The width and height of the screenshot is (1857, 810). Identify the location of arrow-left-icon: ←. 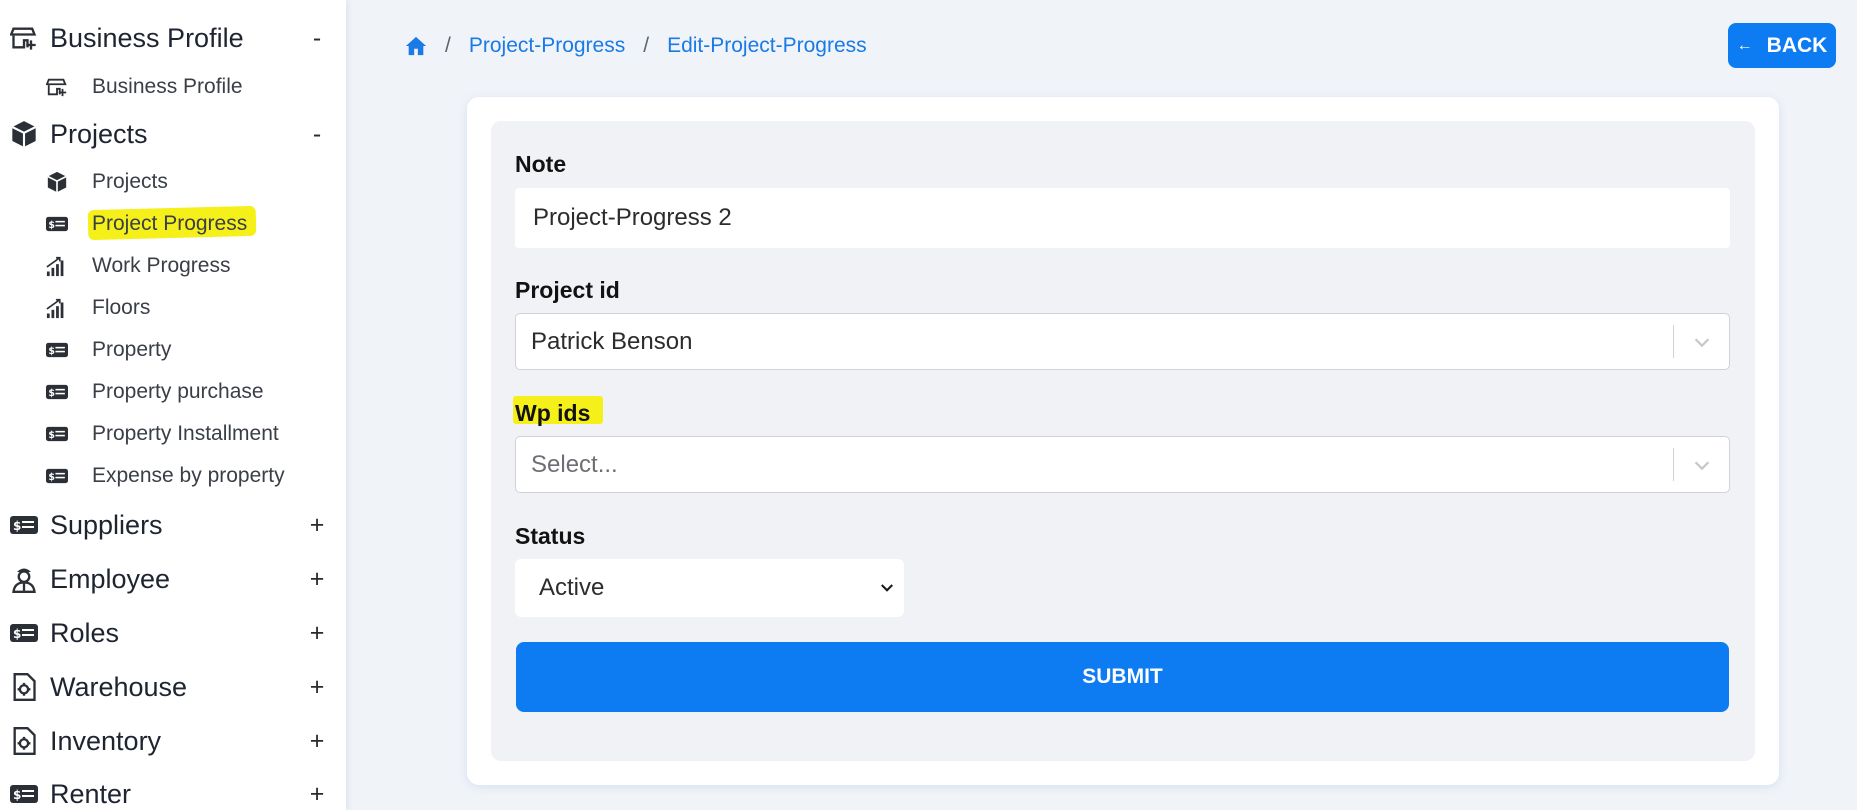
(1744, 45).